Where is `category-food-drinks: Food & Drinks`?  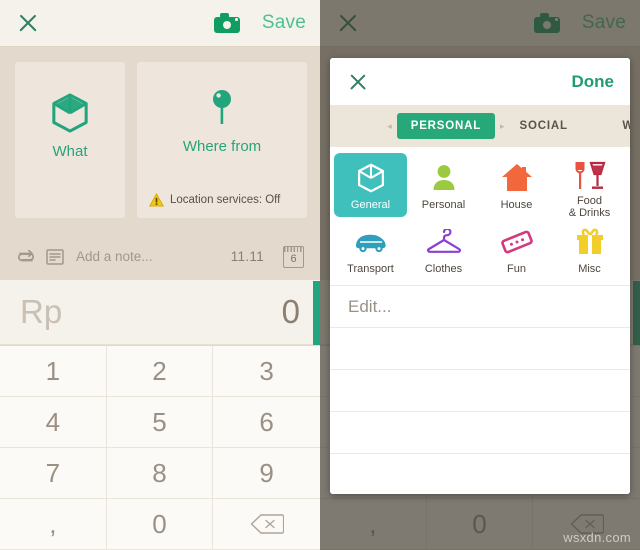
category-food-drinks: Food & Drinks is located at coordinates (589, 186).